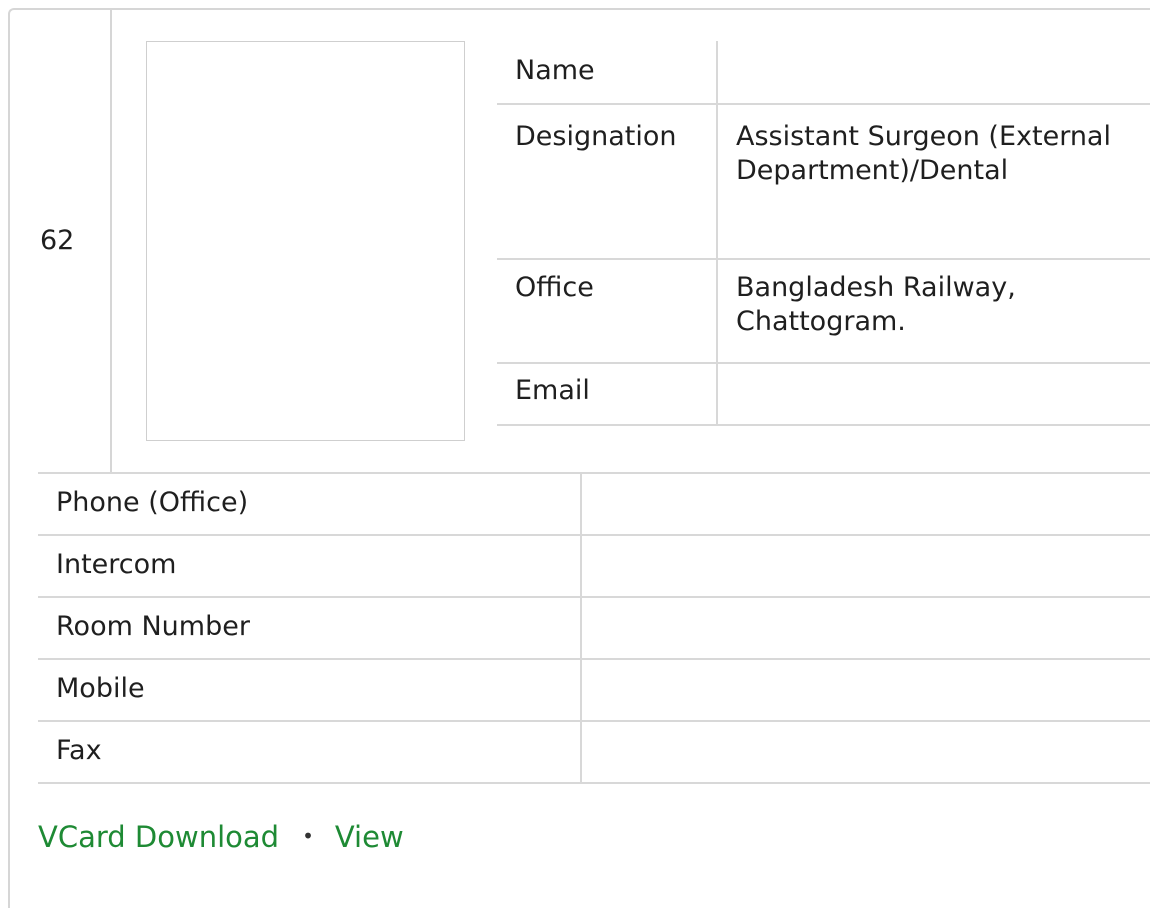 This screenshot has width=1150, height=908. I want to click on office-value: Bangladesh Railway, Chattogram., so click(933, 311).